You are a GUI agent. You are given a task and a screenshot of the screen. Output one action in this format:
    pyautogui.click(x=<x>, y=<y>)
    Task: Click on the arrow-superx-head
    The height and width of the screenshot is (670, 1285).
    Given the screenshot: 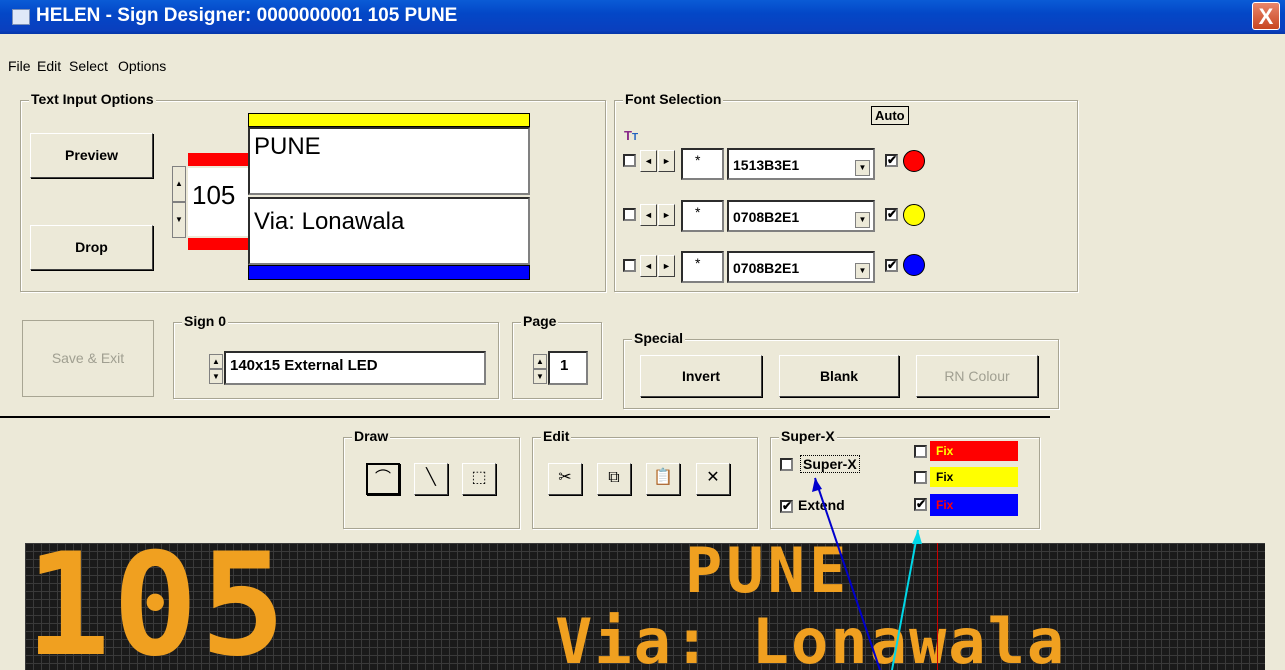 What is the action you would take?
    pyautogui.click(x=817, y=485)
    